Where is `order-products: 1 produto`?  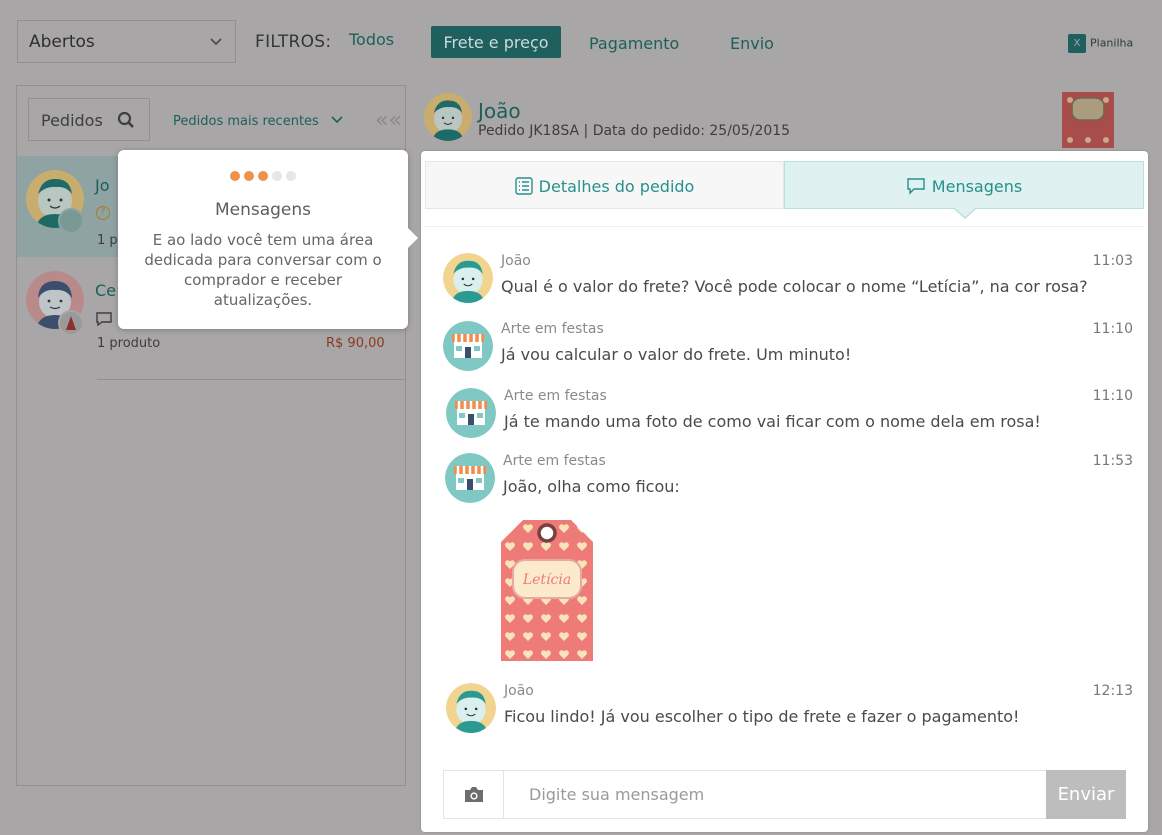
order-products: 1 produto is located at coordinates (129, 343).